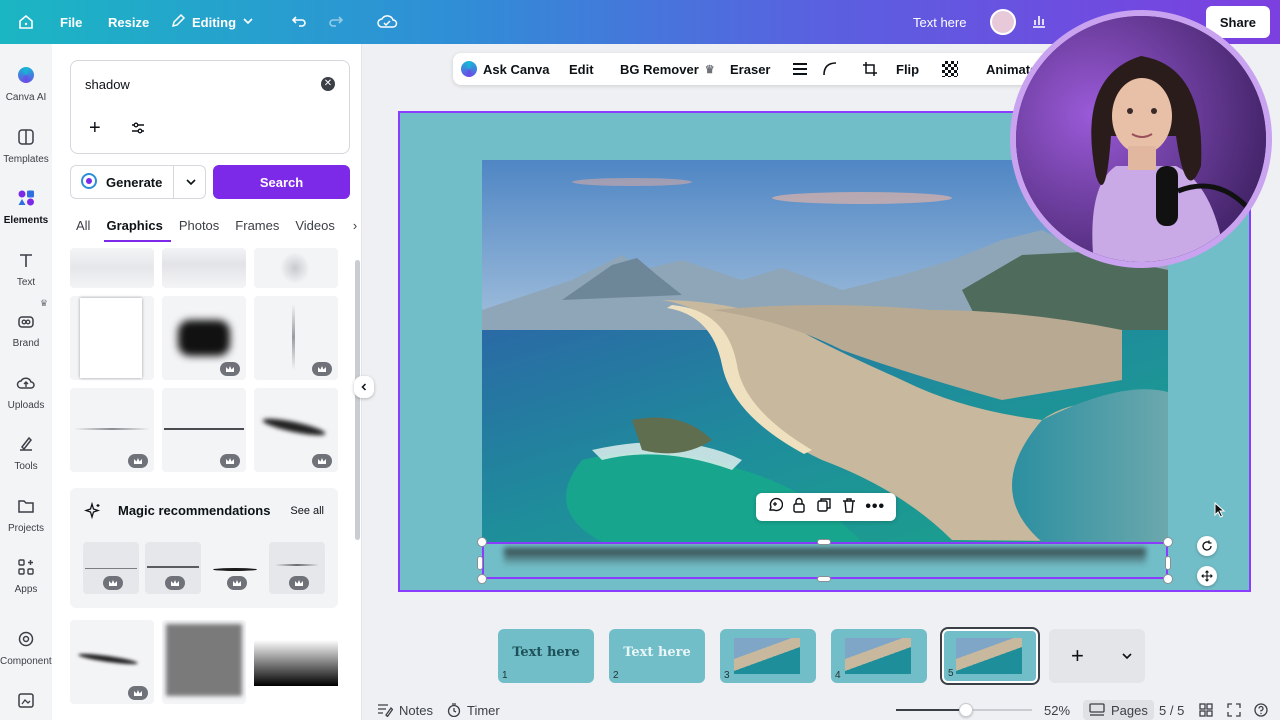 This screenshot has height=720, width=1280. What do you see at coordinates (210, 107) in the screenshot?
I see `search-box: shadow ✕ +` at bounding box center [210, 107].